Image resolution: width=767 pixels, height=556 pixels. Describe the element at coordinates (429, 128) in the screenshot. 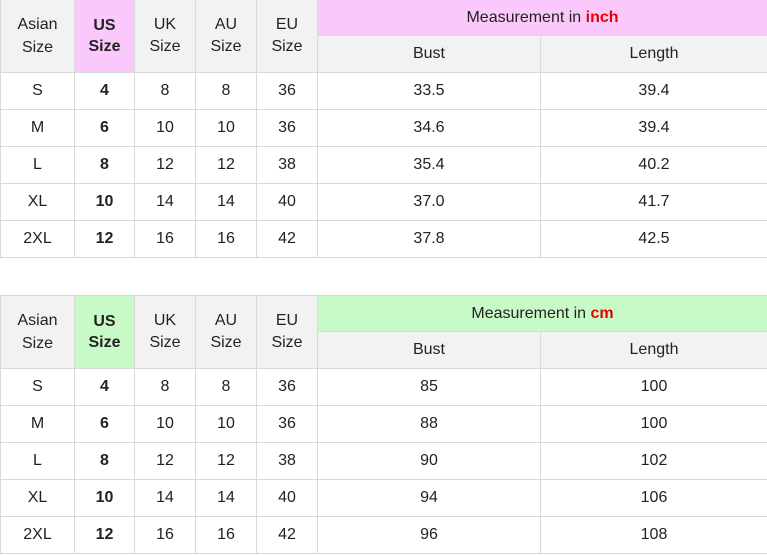

I see `bust-cell: 34.6` at that location.